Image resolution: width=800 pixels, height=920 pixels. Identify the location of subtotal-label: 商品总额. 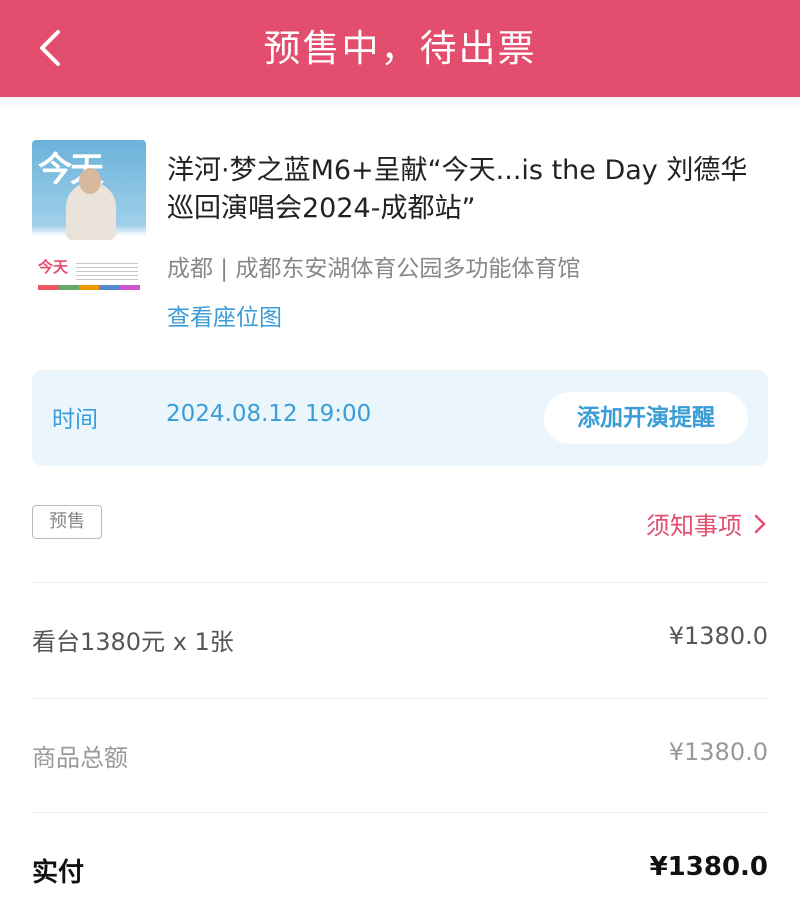
(80, 758).